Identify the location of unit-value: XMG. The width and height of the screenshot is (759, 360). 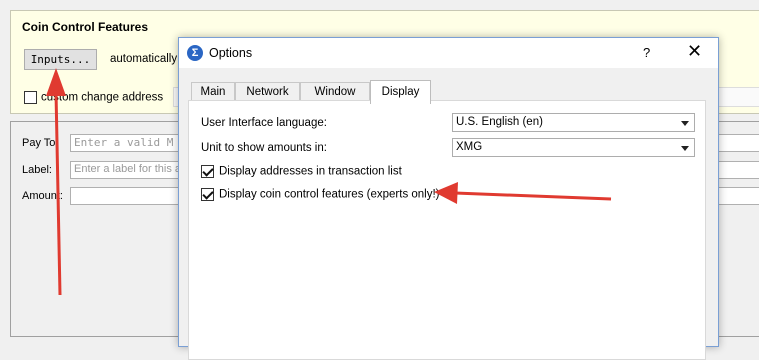
(469, 147).